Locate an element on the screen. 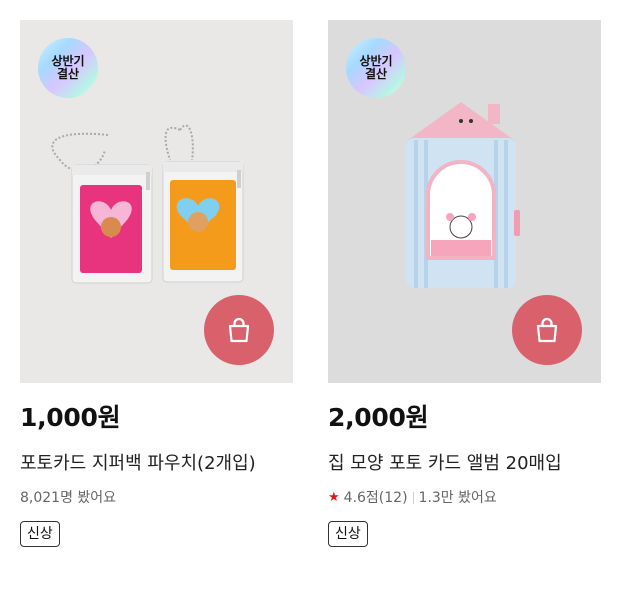  view-count: 1.3만 봤어요 is located at coordinates (457, 498).